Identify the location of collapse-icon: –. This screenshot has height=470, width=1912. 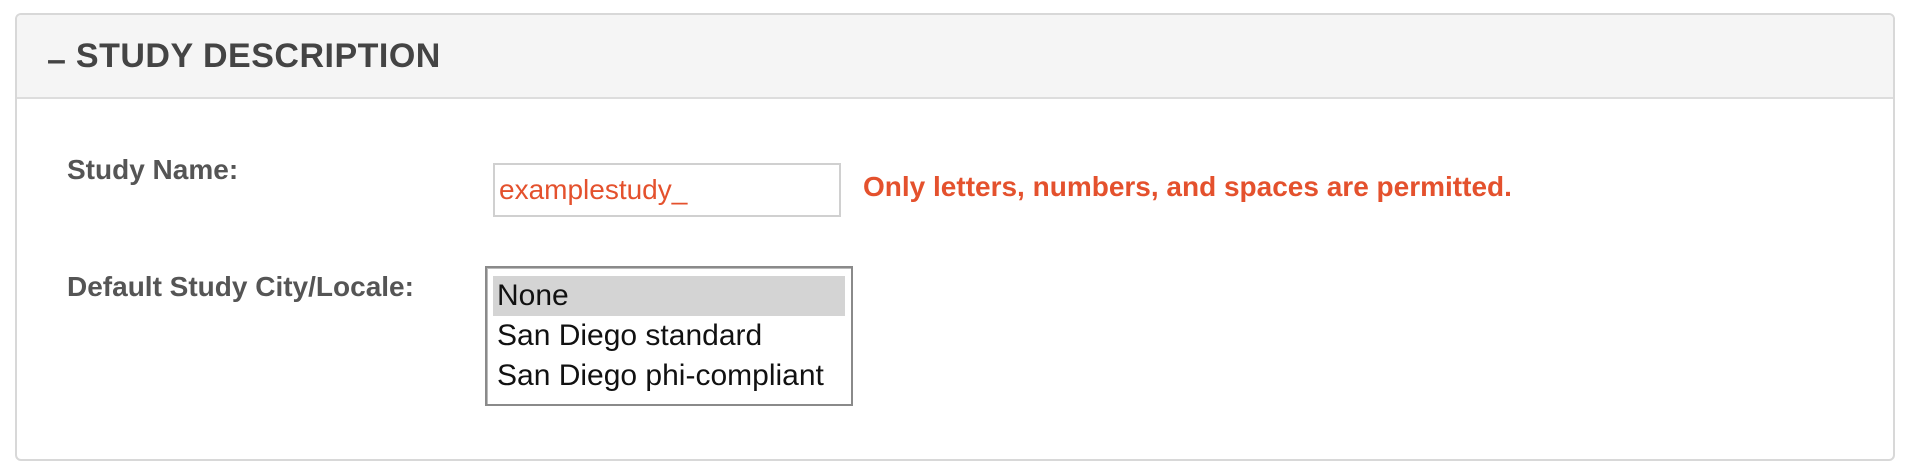
(56, 60).